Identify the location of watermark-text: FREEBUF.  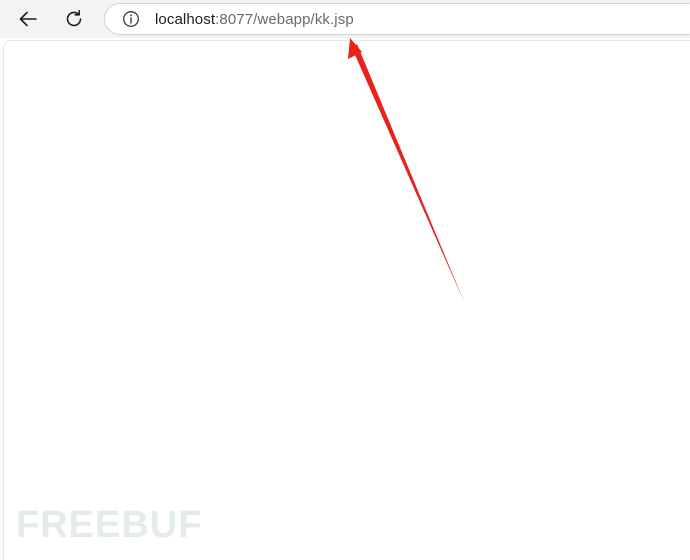
(109, 525).